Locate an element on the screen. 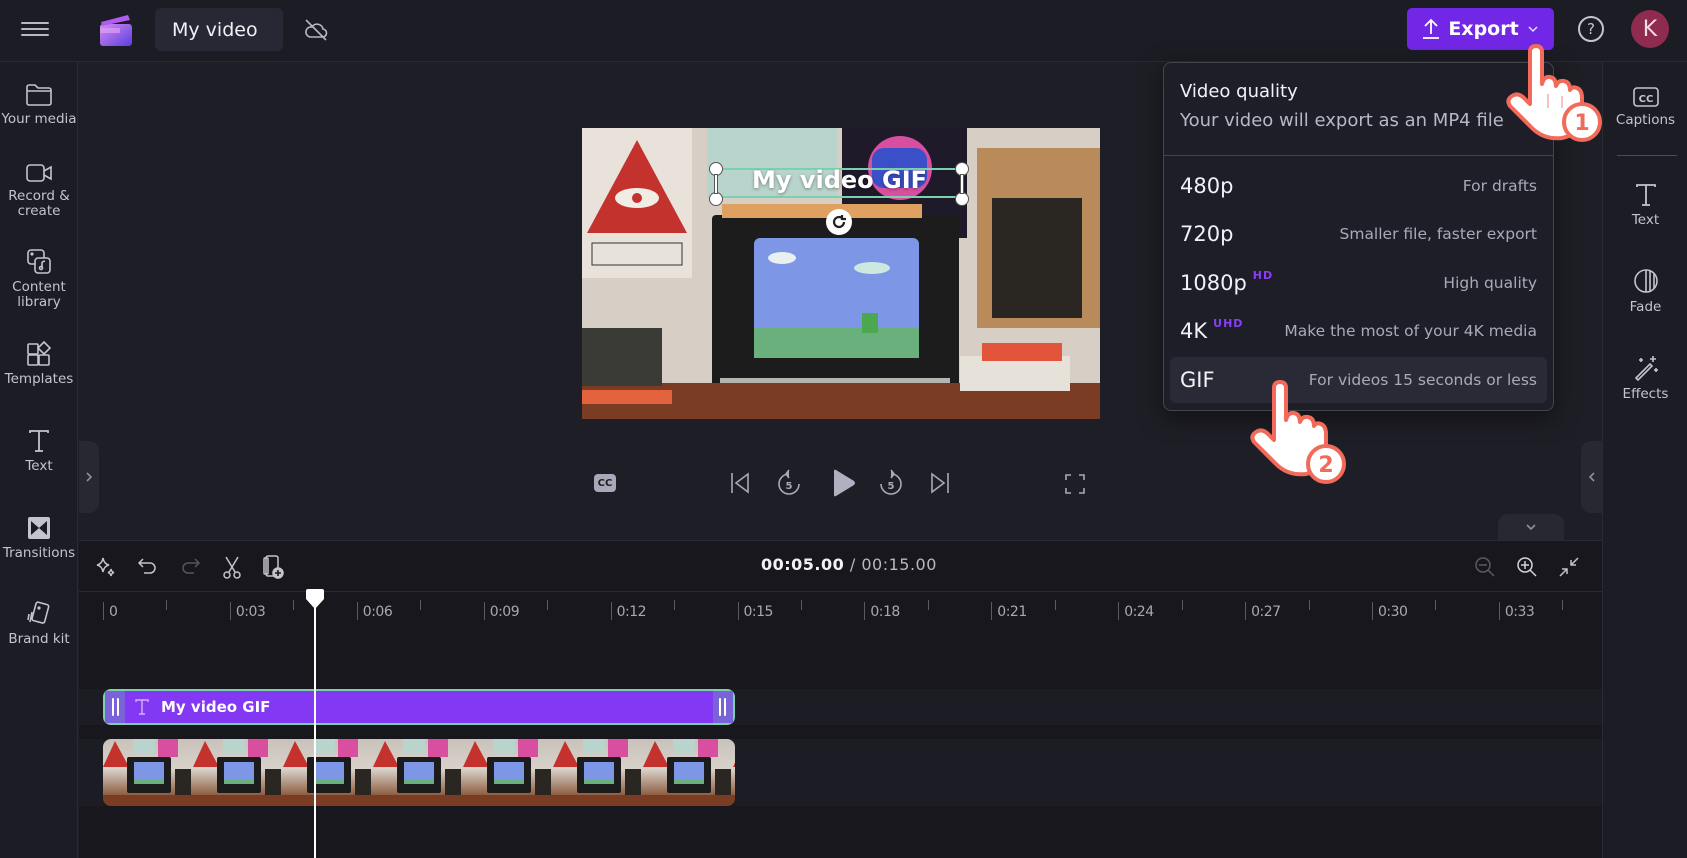  annotation-step-1: 1 is located at coordinates (1581, 123).